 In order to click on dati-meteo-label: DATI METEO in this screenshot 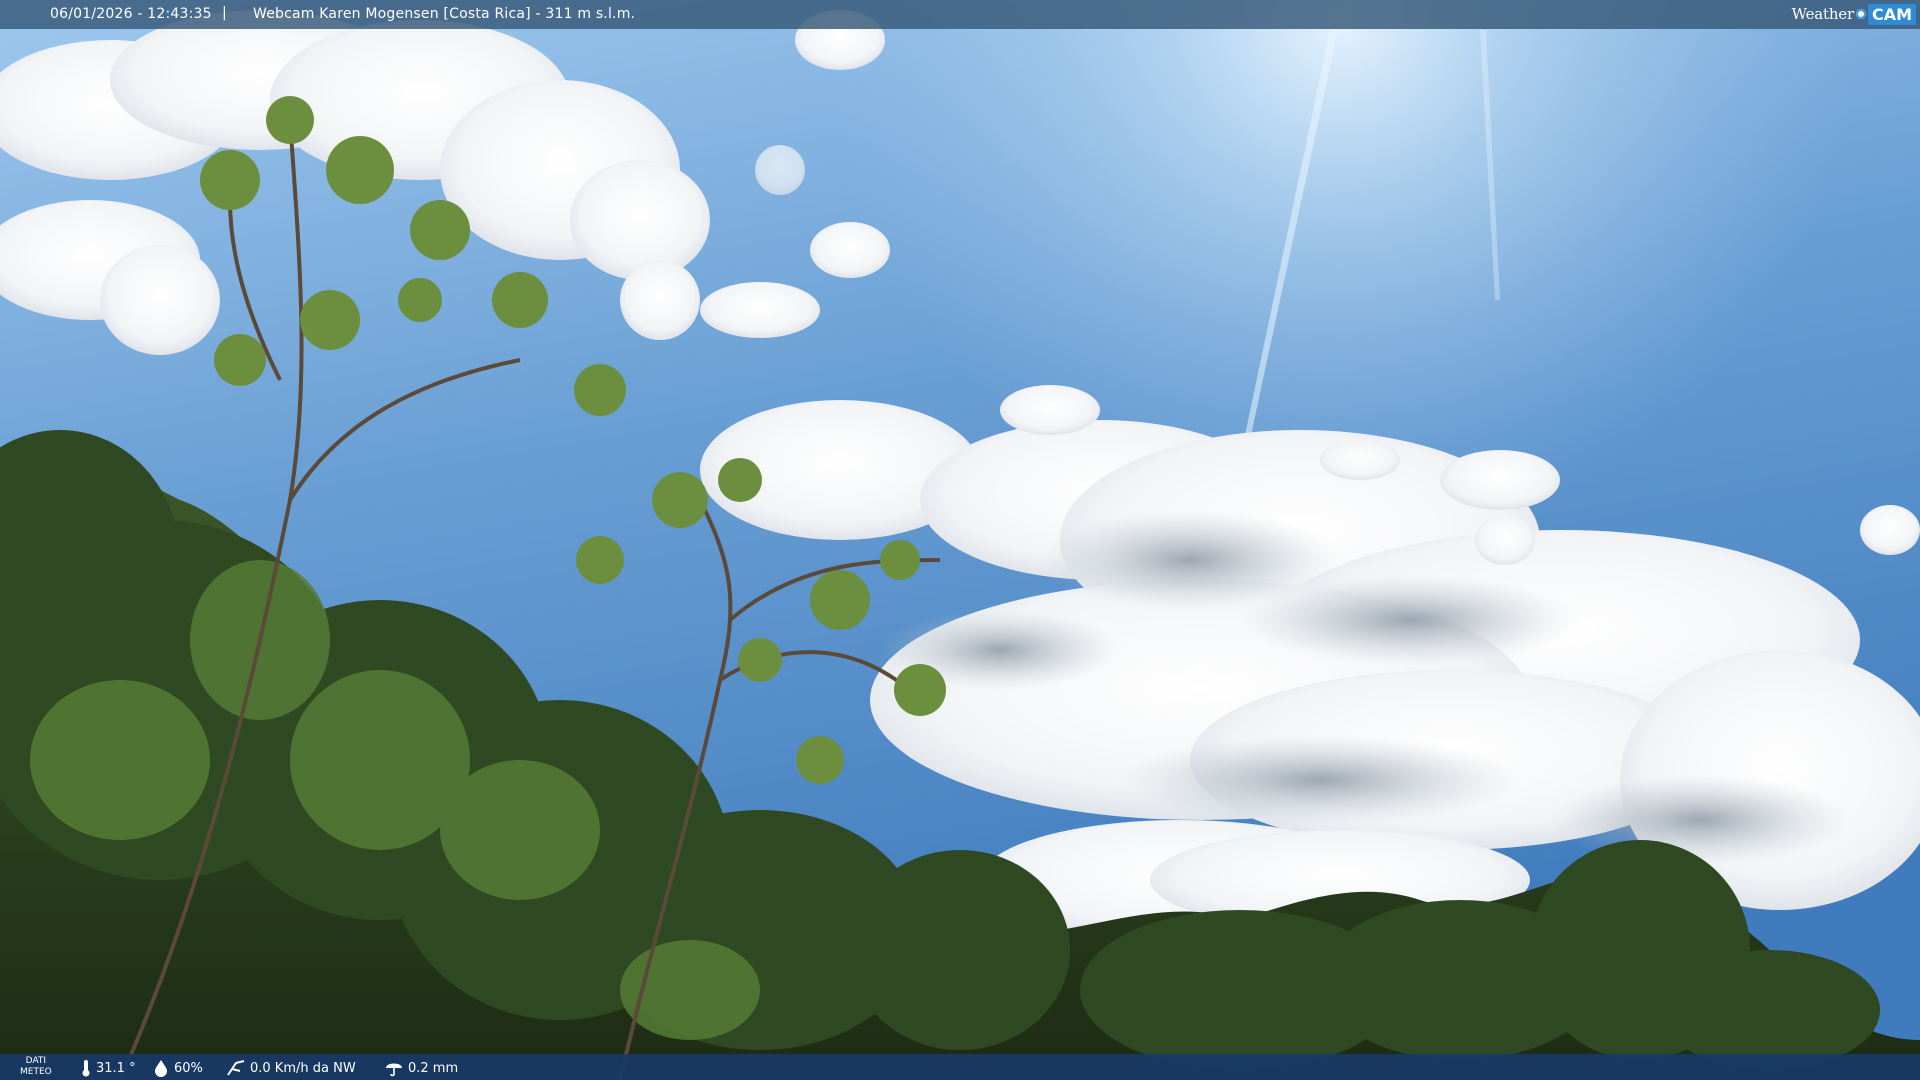, I will do `click(36, 1066)`.